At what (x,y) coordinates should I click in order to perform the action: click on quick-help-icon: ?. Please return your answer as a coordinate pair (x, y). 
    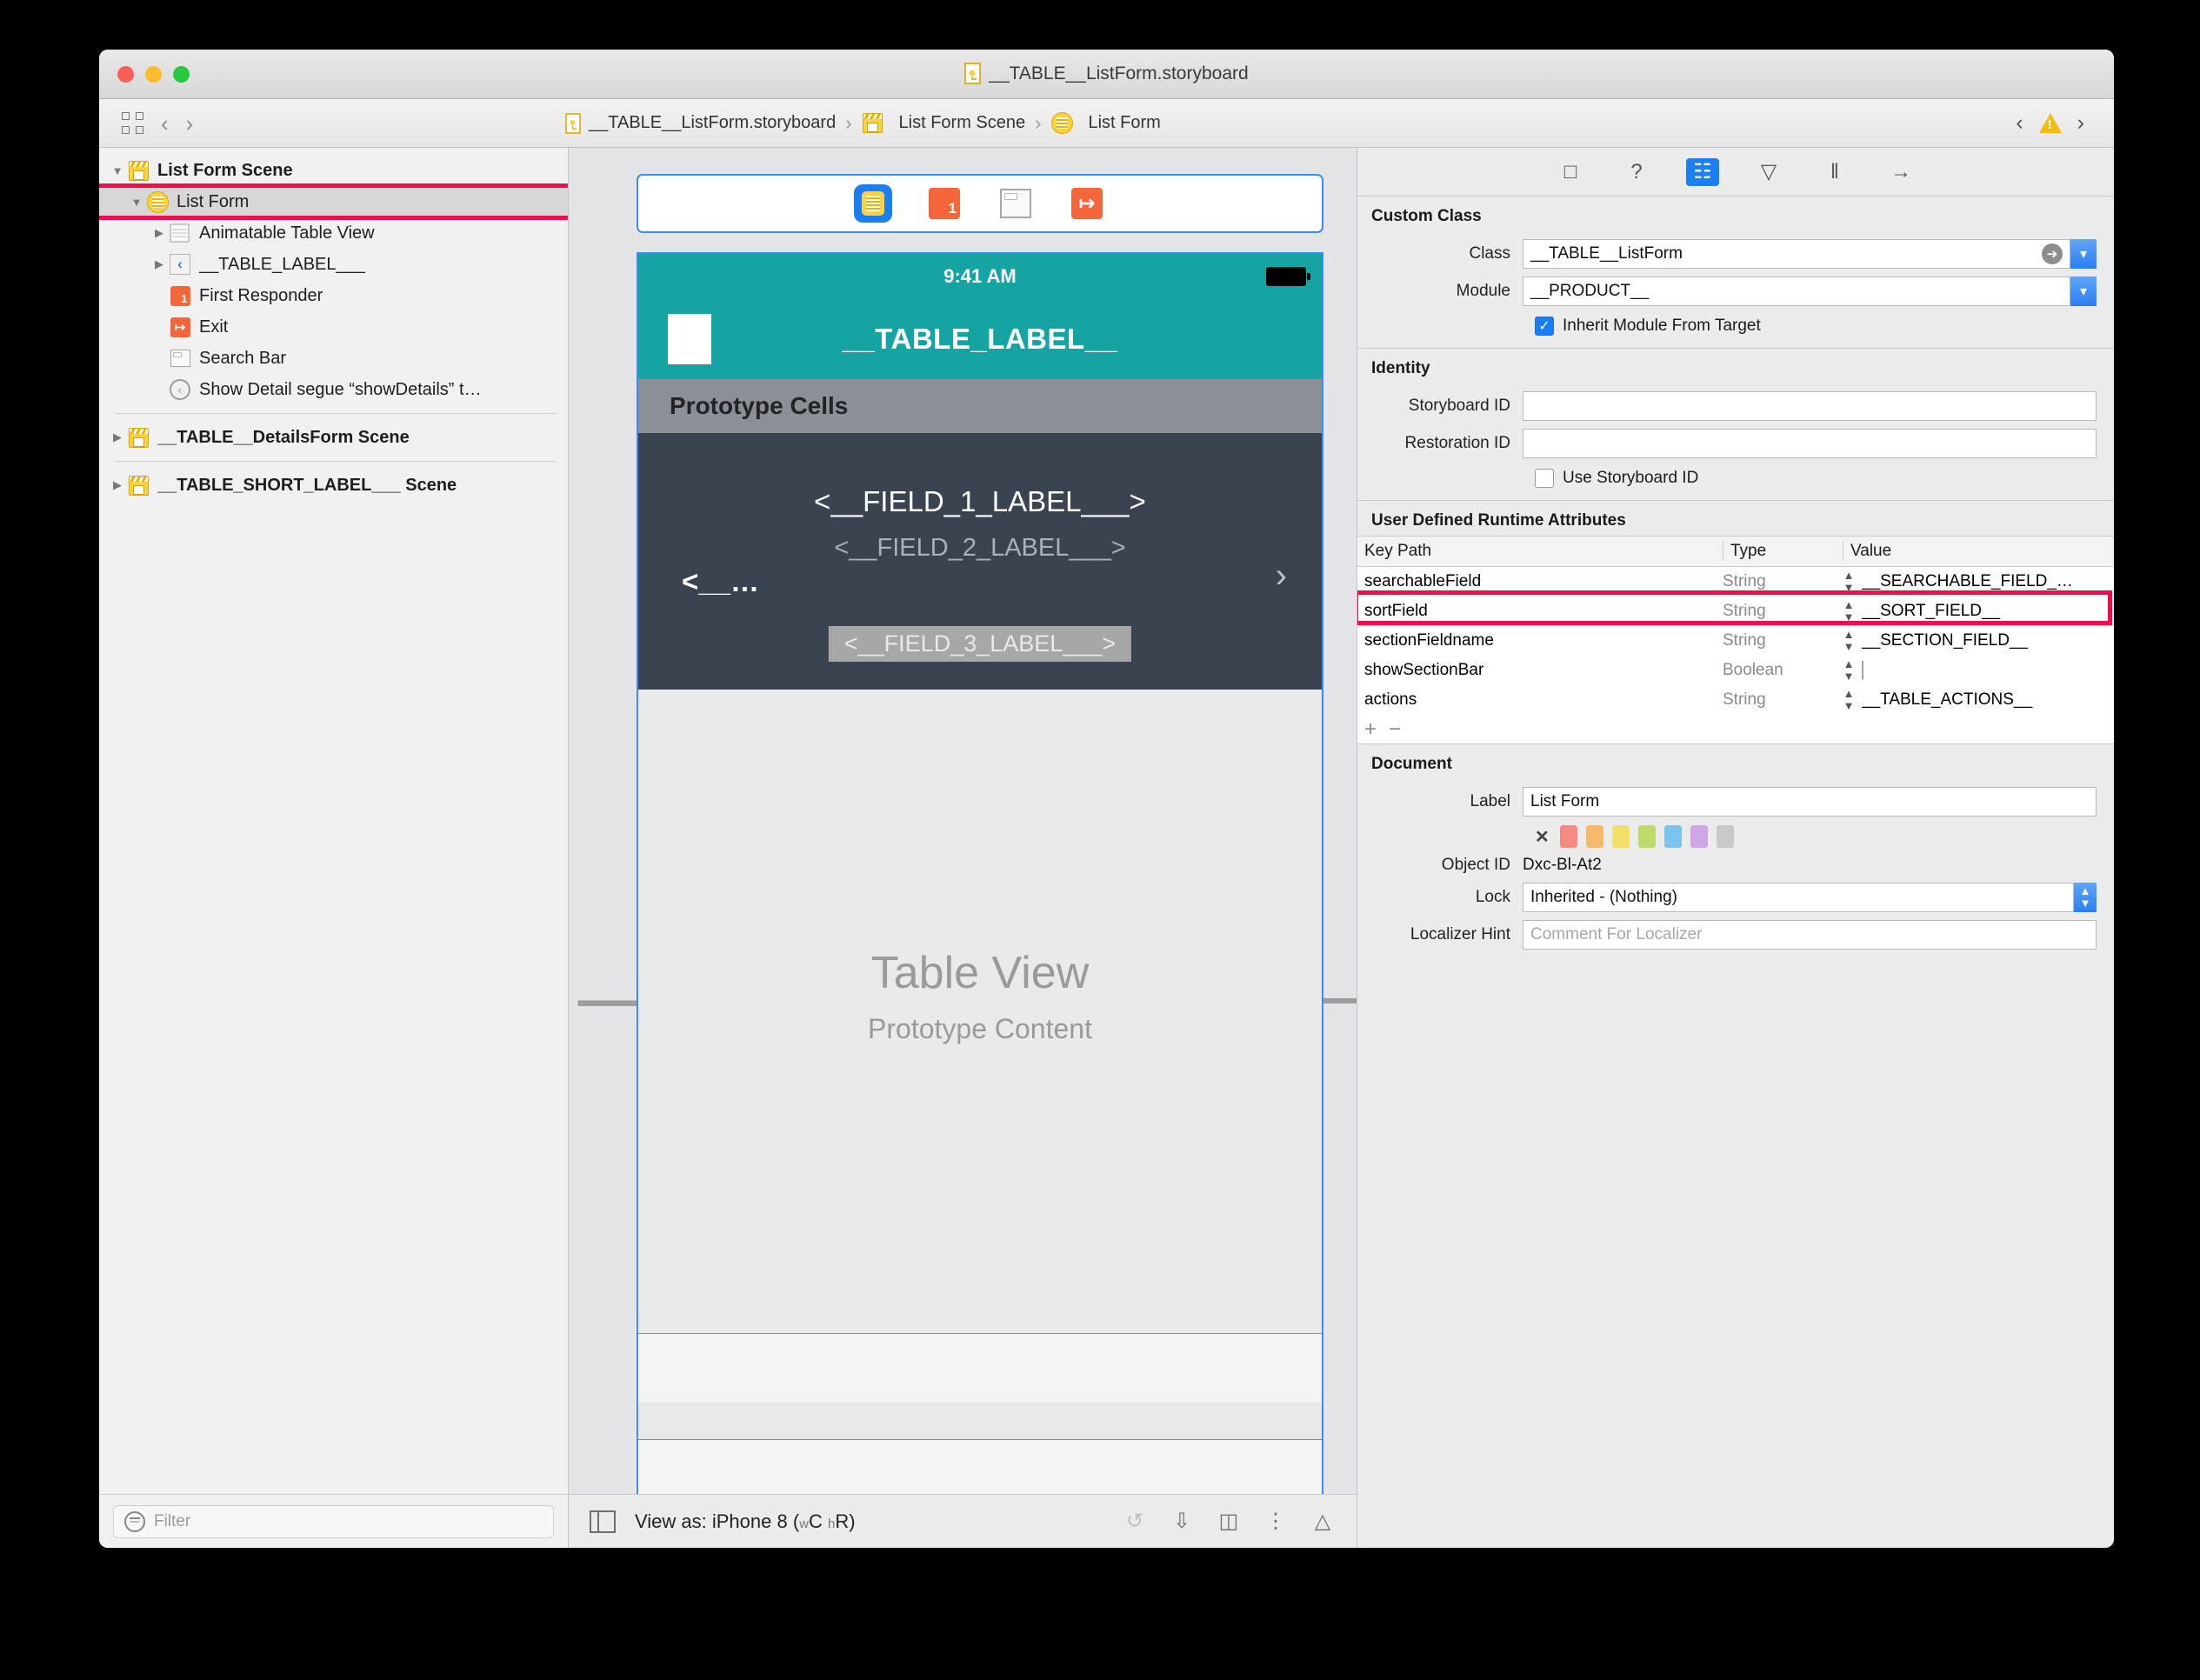
    Looking at the image, I should click on (1636, 172).